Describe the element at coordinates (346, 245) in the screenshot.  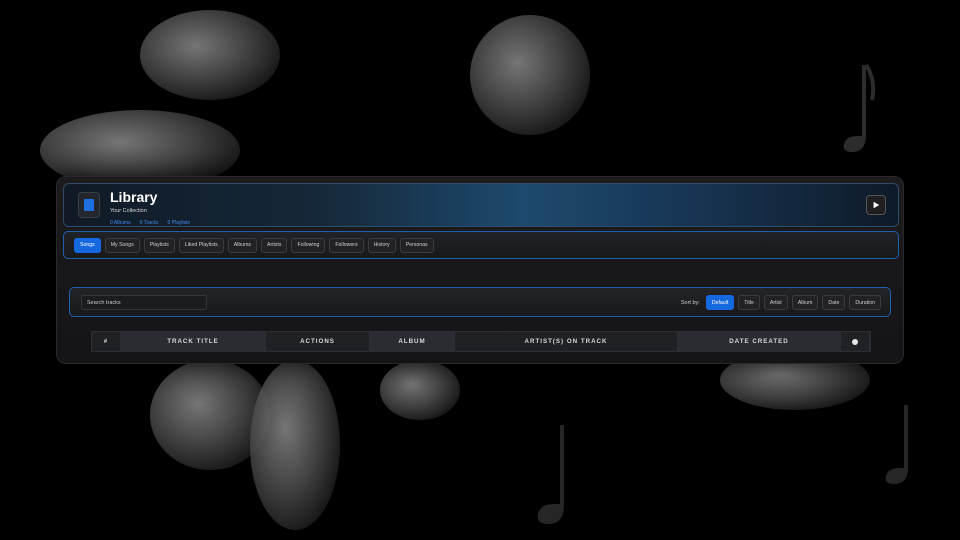
I see `tab-followers: Followers` at that location.